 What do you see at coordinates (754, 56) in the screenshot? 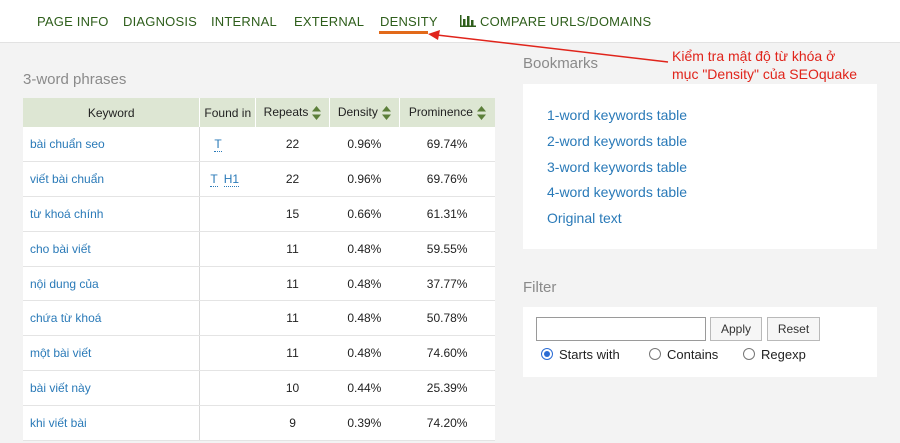
I see `annotation-line-1: Kiểm tra mật độ từ khóa ở` at bounding box center [754, 56].